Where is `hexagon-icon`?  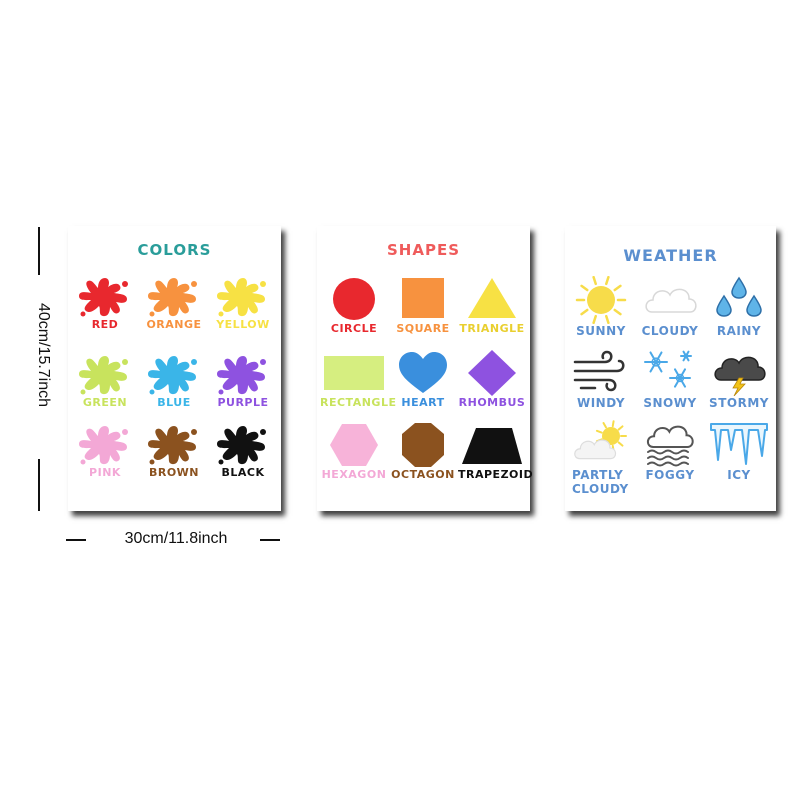 hexagon-icon is located at coordinates (354, 445).